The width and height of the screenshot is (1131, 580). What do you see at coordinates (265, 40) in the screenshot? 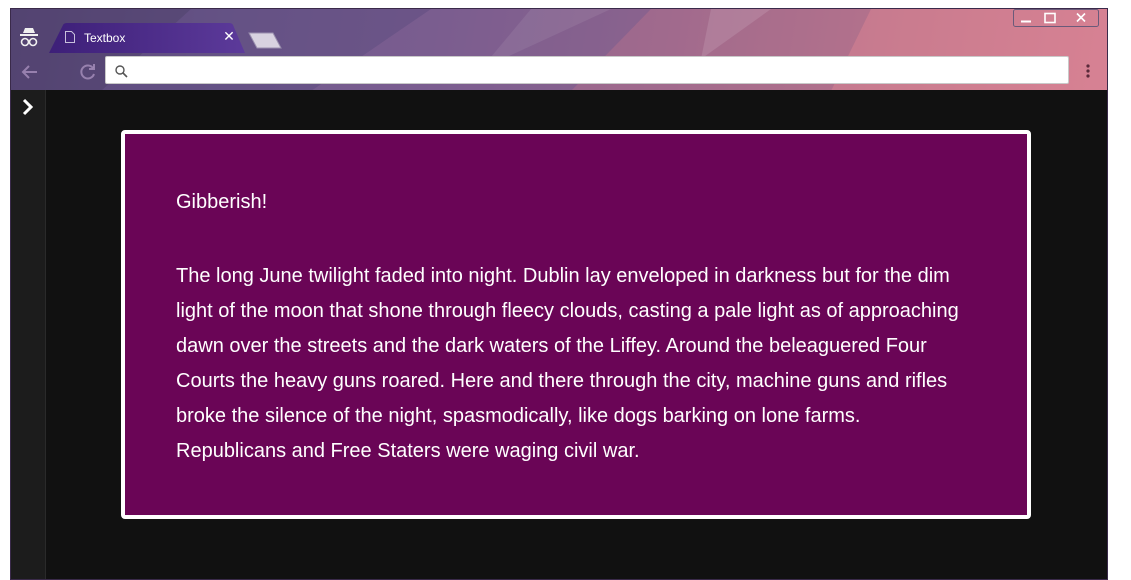
I see `new-tab-icon` at bounding box center [265, 40].